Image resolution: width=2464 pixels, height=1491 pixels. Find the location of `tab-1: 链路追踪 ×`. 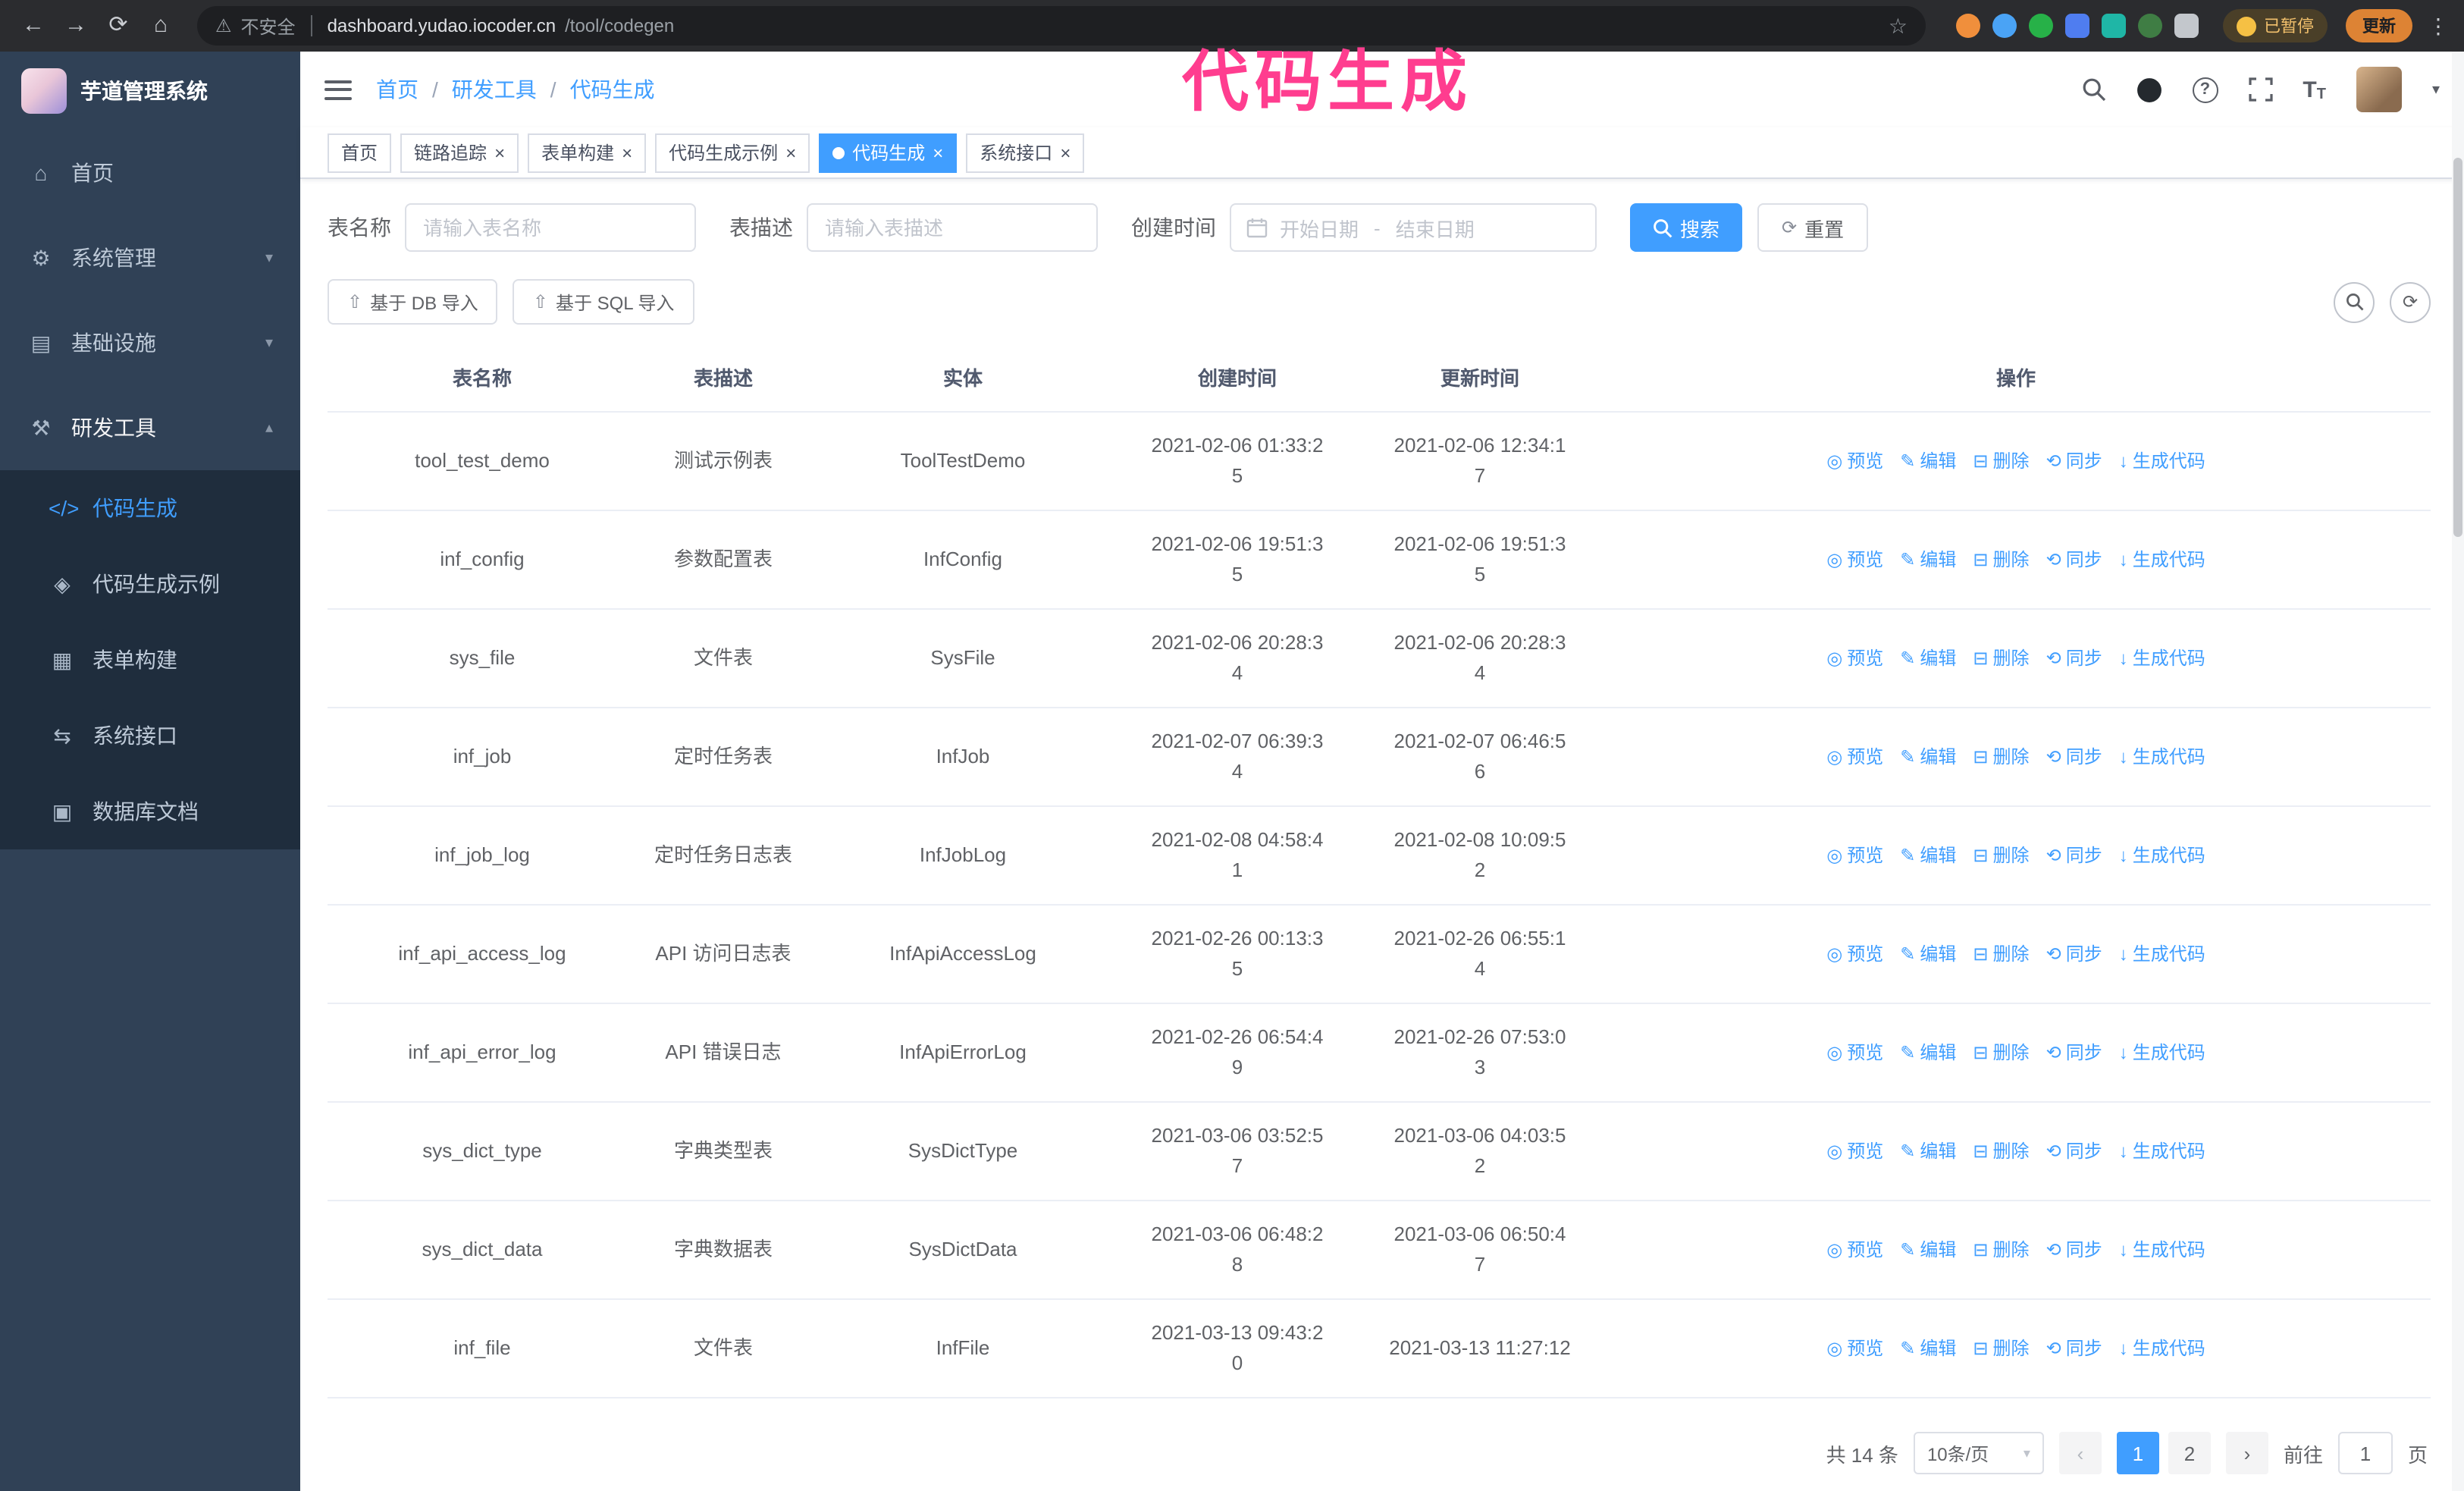

tab-1: 链路追踪 × is located at coordinates (459, 152).